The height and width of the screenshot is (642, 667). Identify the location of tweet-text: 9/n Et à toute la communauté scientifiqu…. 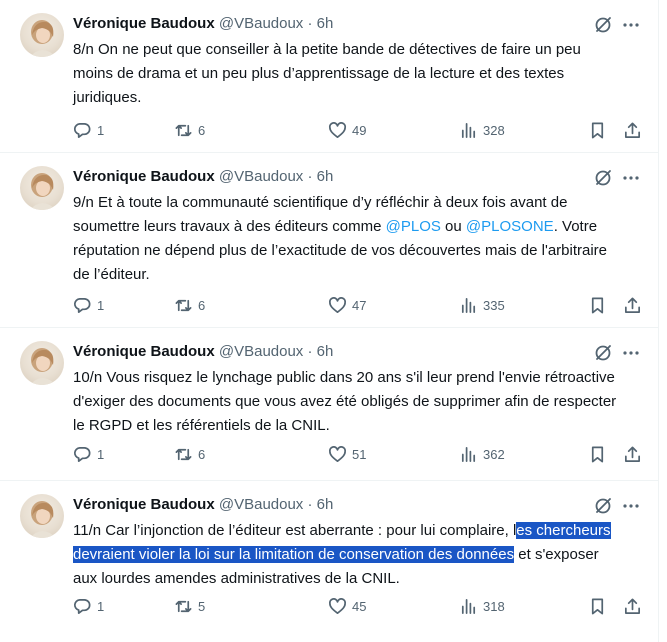
(345, 239).